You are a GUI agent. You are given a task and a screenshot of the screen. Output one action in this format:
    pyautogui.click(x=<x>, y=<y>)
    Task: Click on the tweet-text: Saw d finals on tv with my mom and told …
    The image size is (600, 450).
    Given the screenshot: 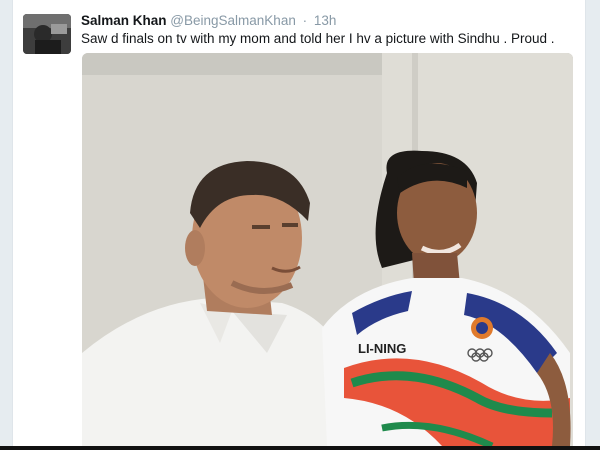 What is the action you would take?
    pyautogui.click(x=318, y=38)
    